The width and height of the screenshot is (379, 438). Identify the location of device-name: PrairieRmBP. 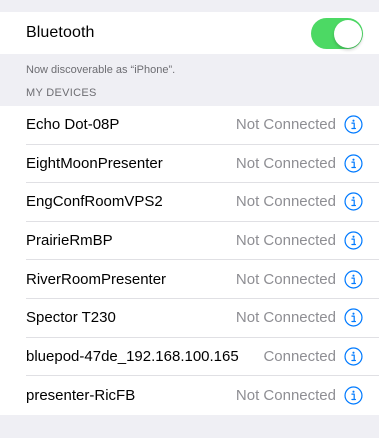
(69, 241).